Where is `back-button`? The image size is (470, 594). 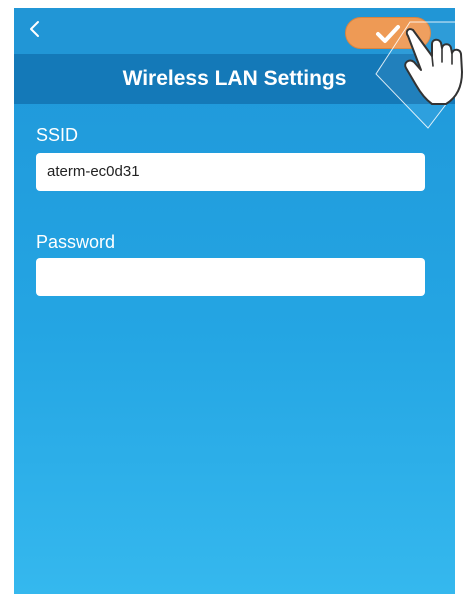
back-button is located at coordinates (35, 29).